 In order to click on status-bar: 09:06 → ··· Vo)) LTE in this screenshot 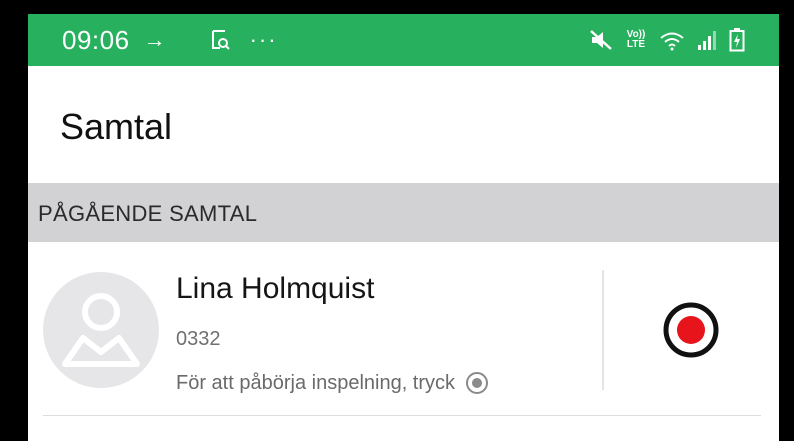, I will do `click(403, 40)`.